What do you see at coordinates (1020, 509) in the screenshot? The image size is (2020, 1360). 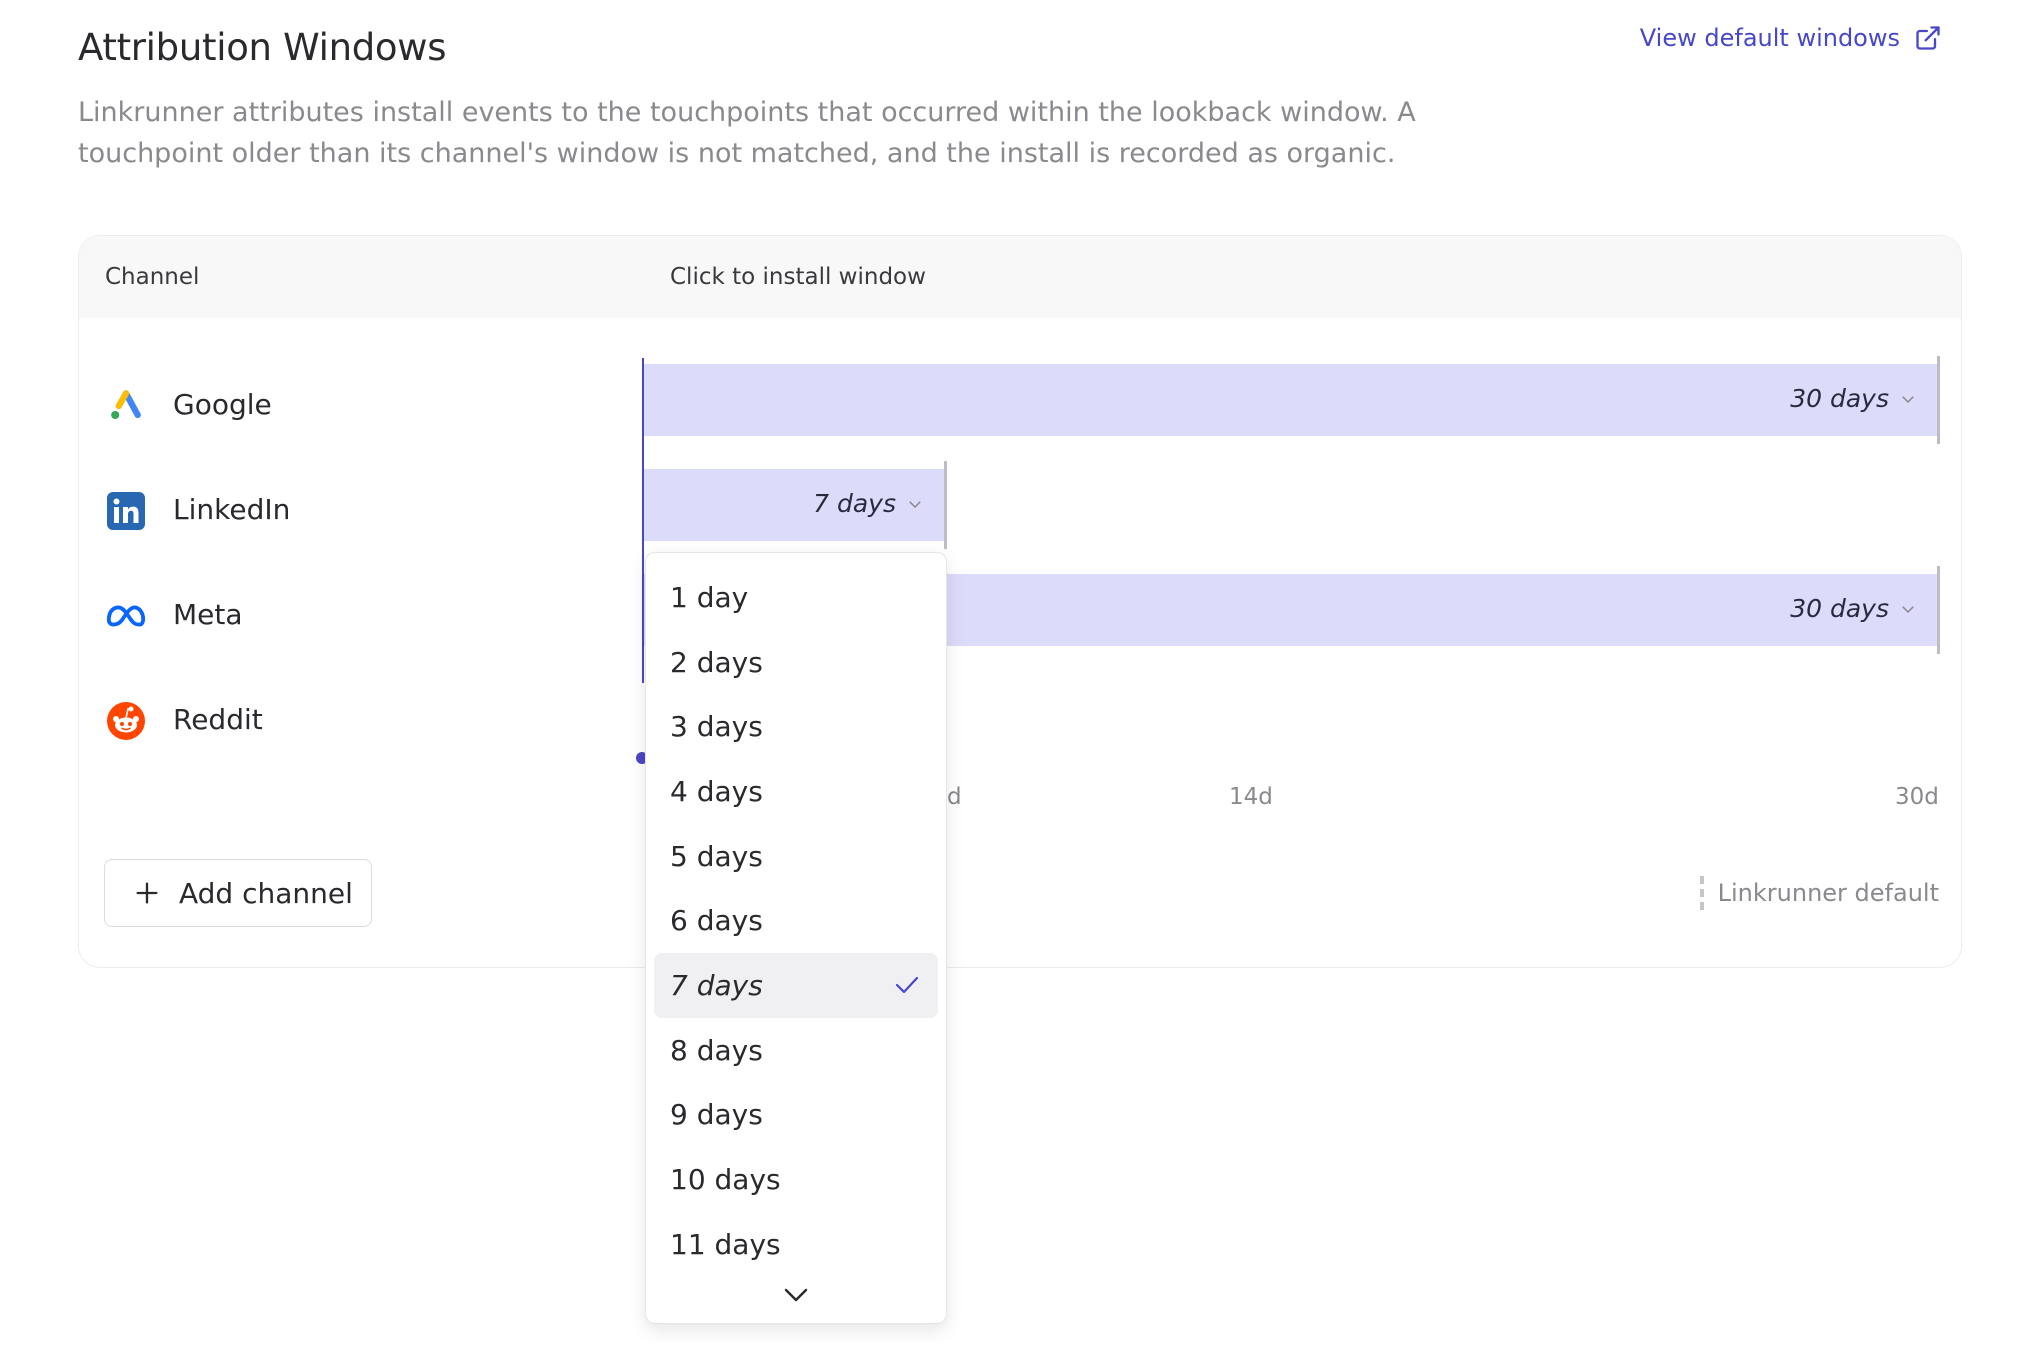 I see `channel-row-linkedin: LinkedIn` at bounding box center [1020, 509].